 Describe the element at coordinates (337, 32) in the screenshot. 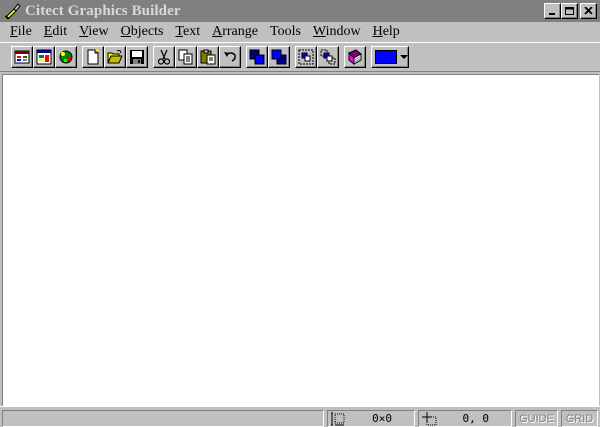

I see `menu-window: Window` at that location.